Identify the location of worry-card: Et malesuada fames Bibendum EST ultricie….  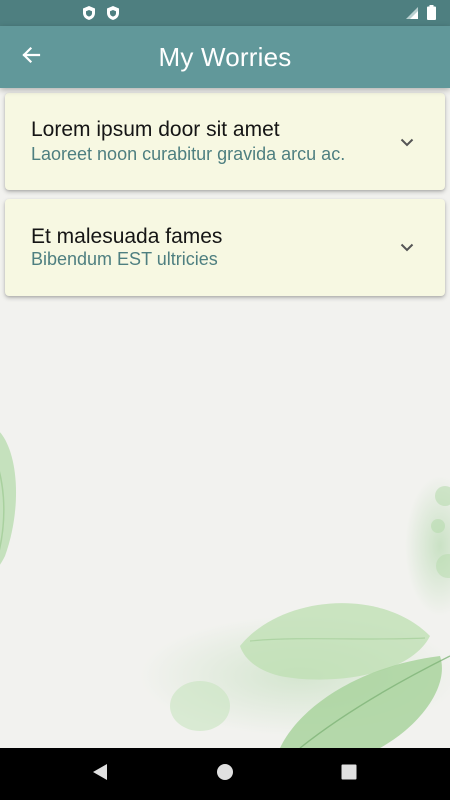
(225, 247).